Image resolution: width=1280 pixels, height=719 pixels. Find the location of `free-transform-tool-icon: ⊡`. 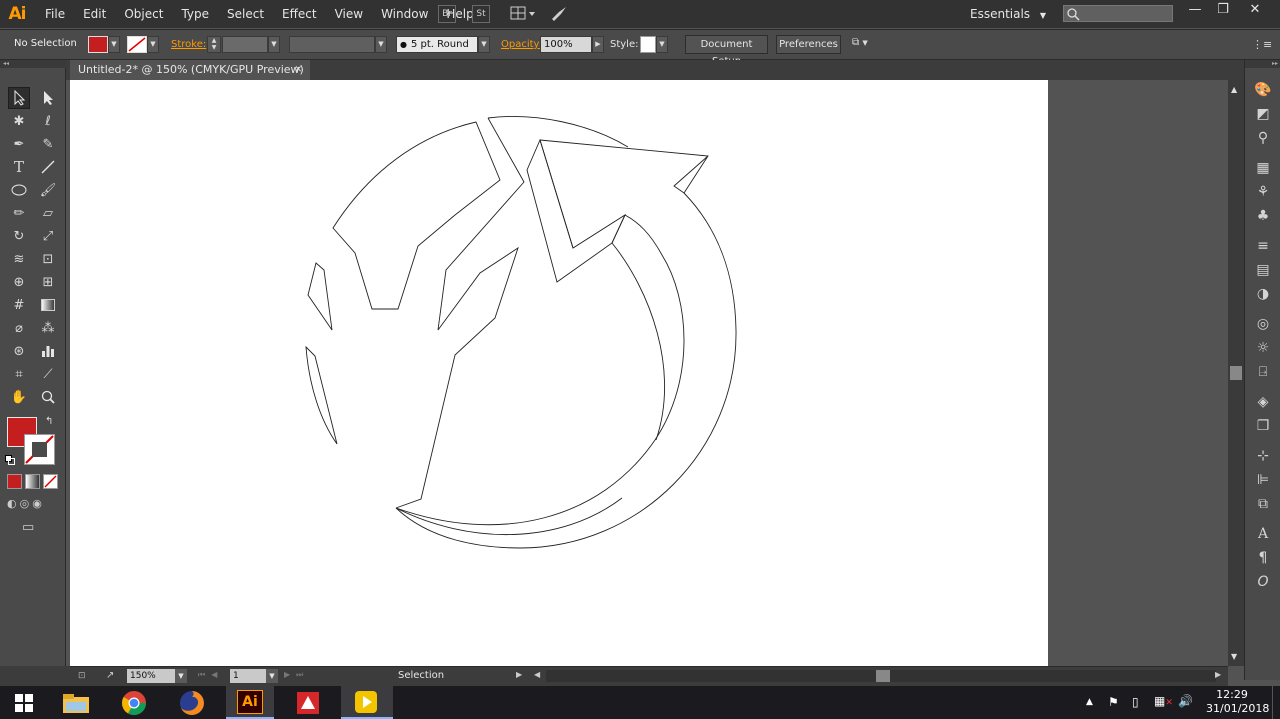

free-transform-tool-icon: ⊡ is located at coordinates (48, 259).